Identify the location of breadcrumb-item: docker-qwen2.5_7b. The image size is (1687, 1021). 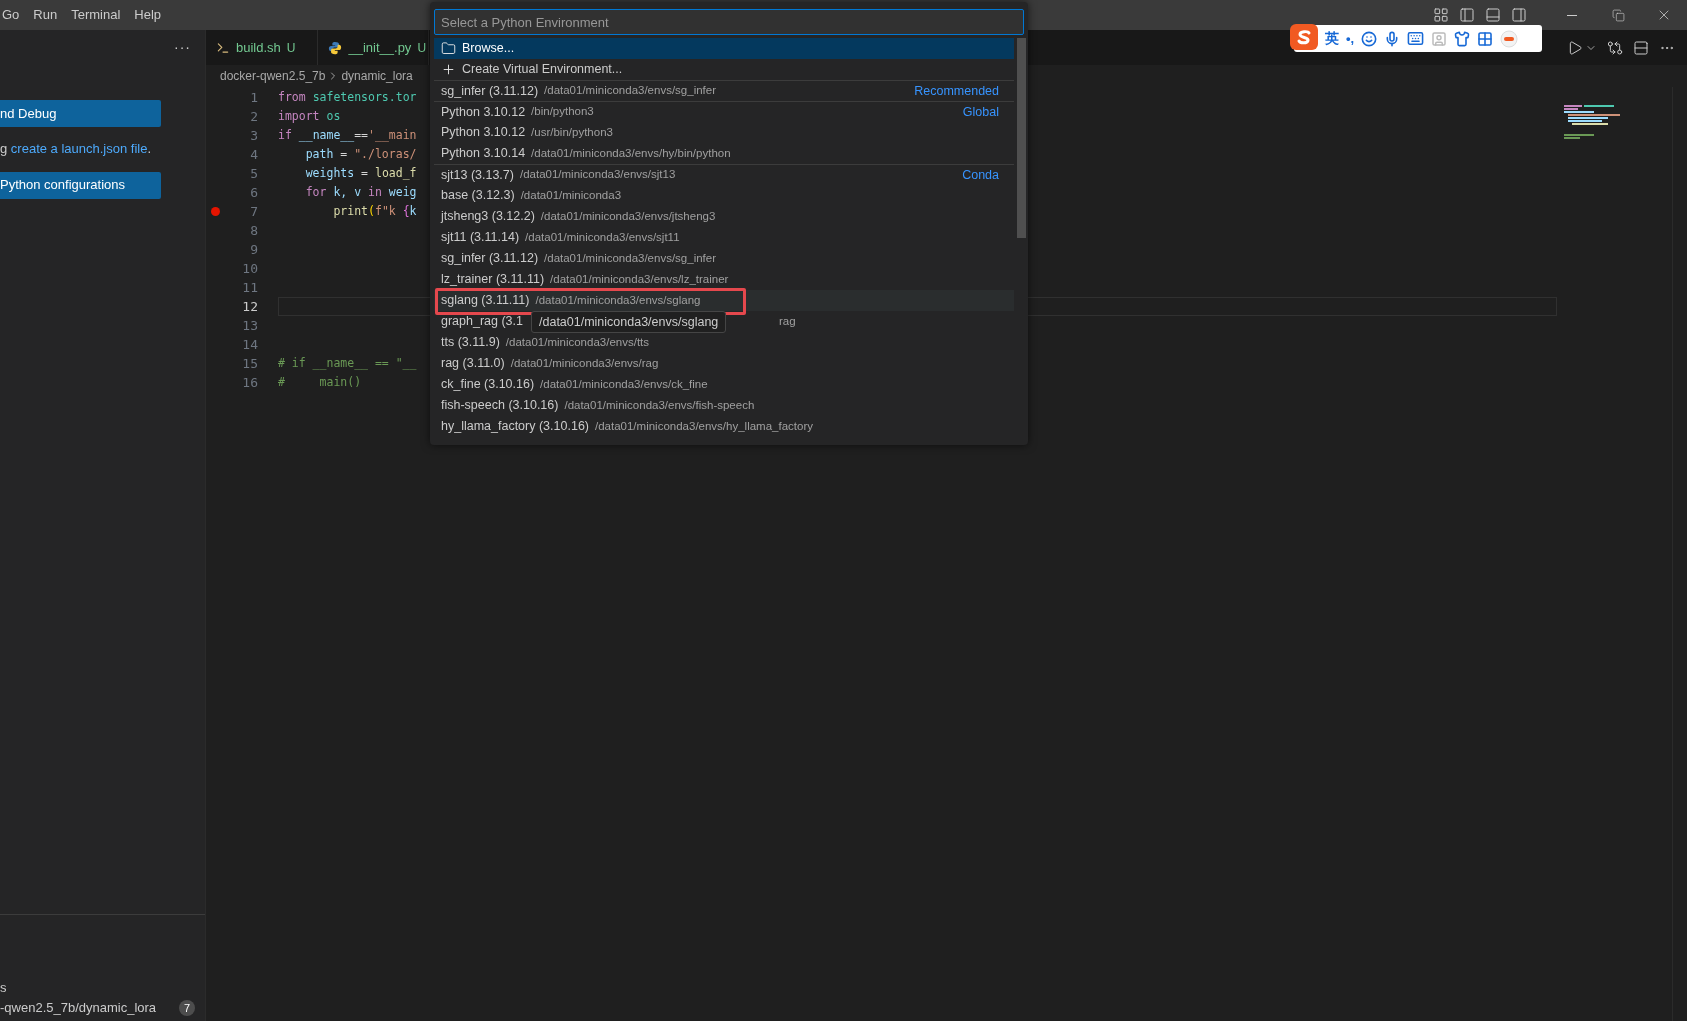
(273, 76).